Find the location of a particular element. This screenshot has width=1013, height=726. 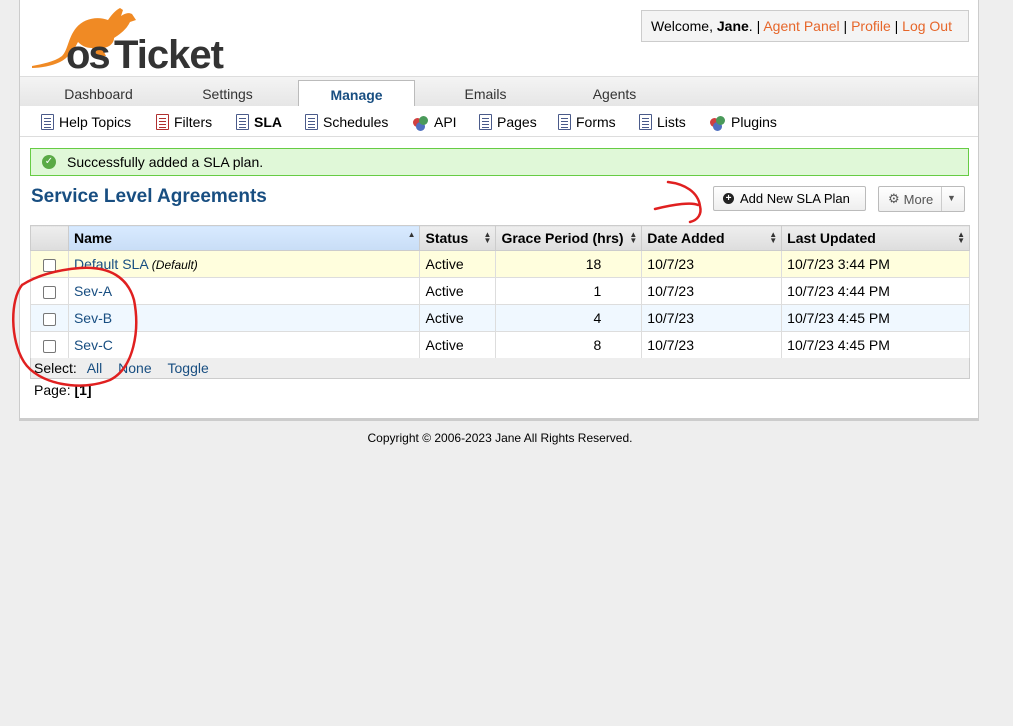

subnav-label: Plugins is located at coordinates (754, 122).